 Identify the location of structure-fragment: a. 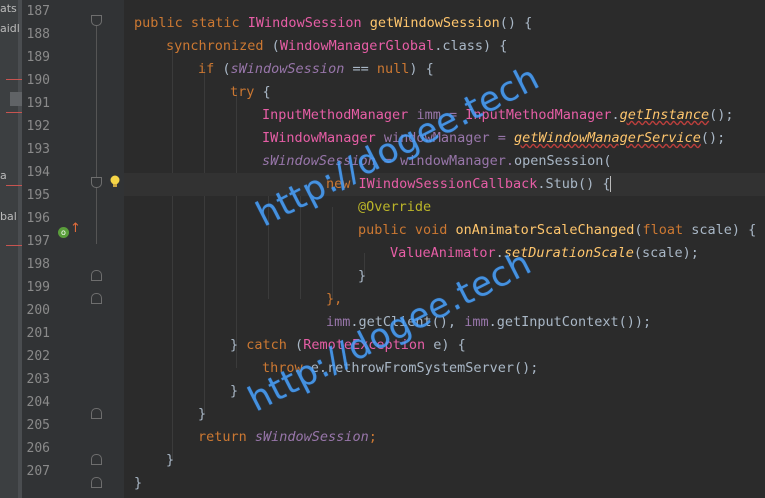
(11, 175).